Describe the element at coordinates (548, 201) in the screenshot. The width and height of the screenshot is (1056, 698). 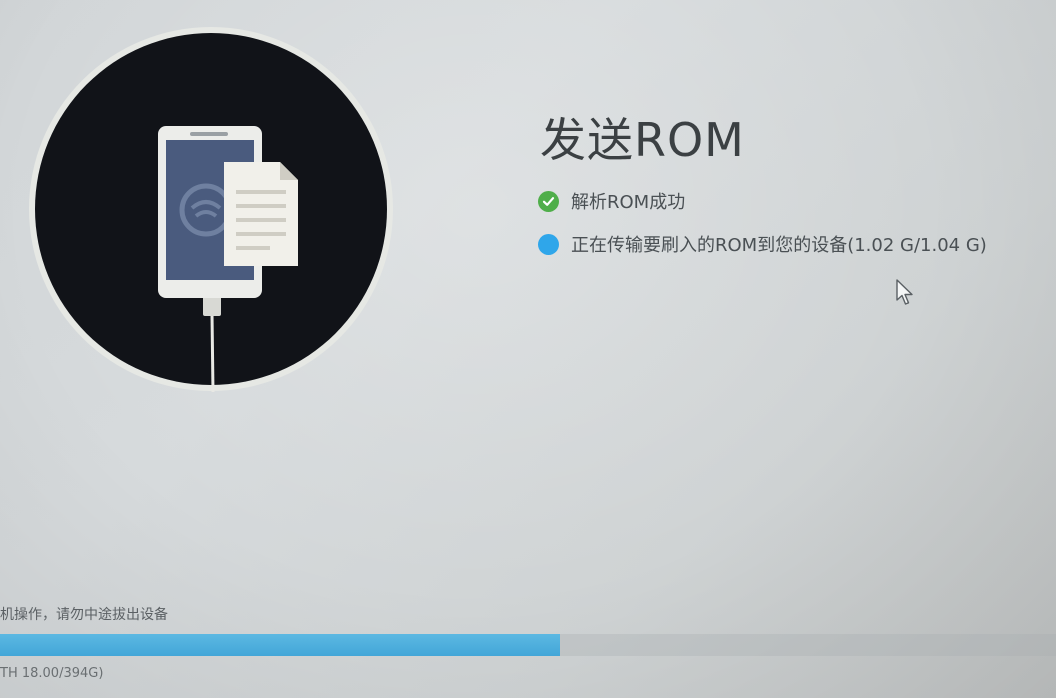
I see `check-icon` at that location.